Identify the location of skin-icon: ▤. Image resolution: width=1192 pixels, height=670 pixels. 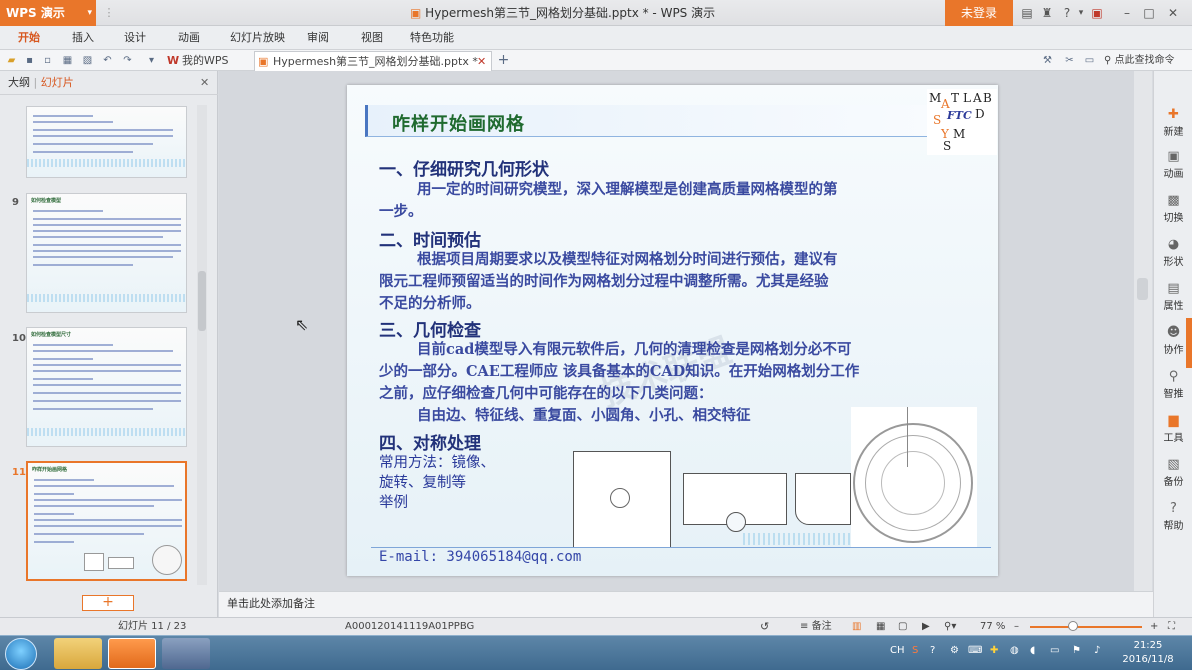
(1027, 13).